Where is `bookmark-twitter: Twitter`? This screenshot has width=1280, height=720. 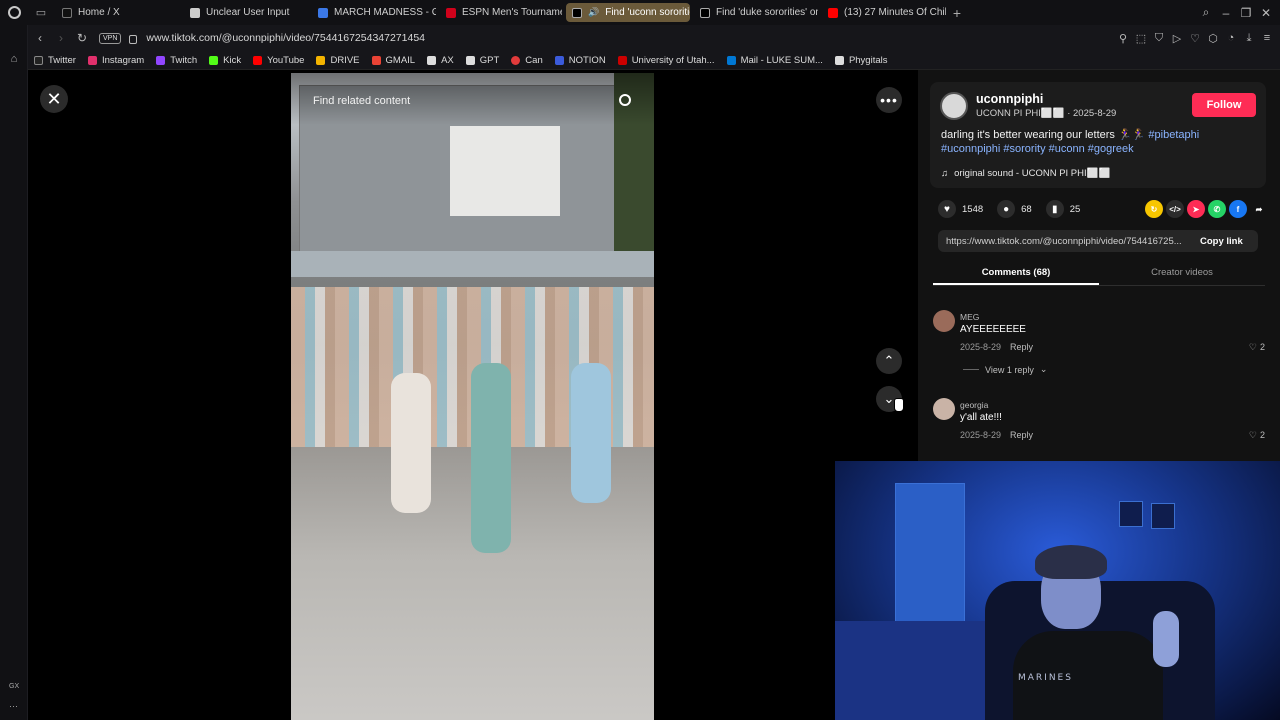
bookmark-twitter: Twitter is located at coordinates (55, 60).